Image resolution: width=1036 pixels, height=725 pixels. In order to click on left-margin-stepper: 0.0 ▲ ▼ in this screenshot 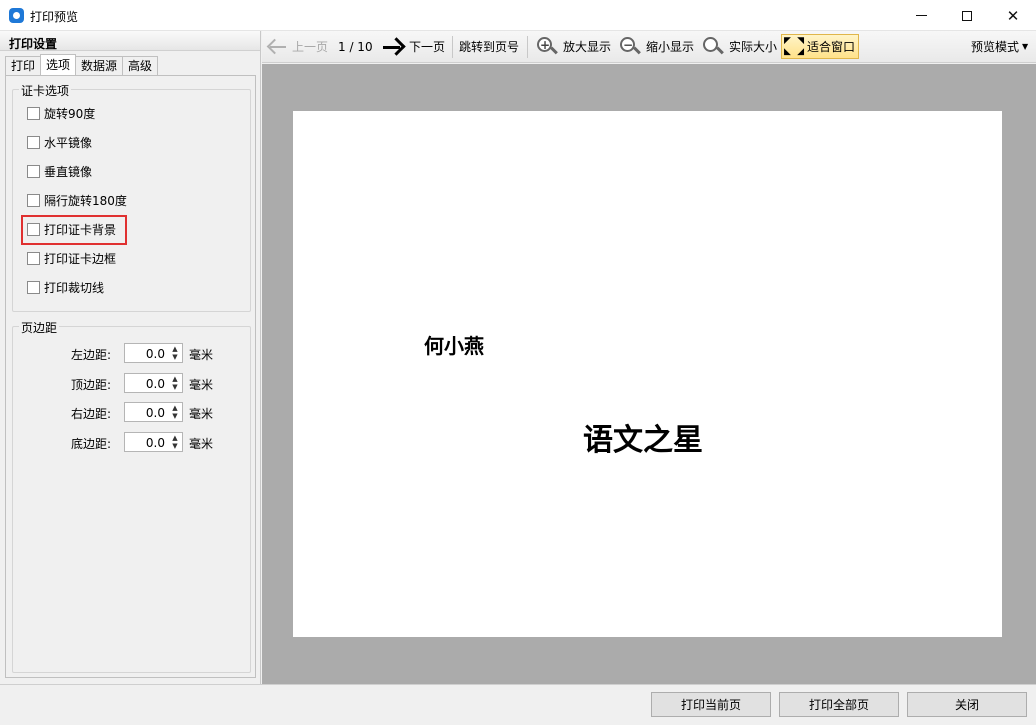, I will do `click(153, 353)`.